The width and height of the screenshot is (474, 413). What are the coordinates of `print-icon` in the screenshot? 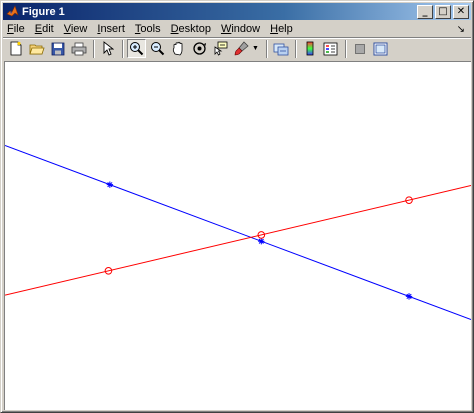 It's located at (78, 48).